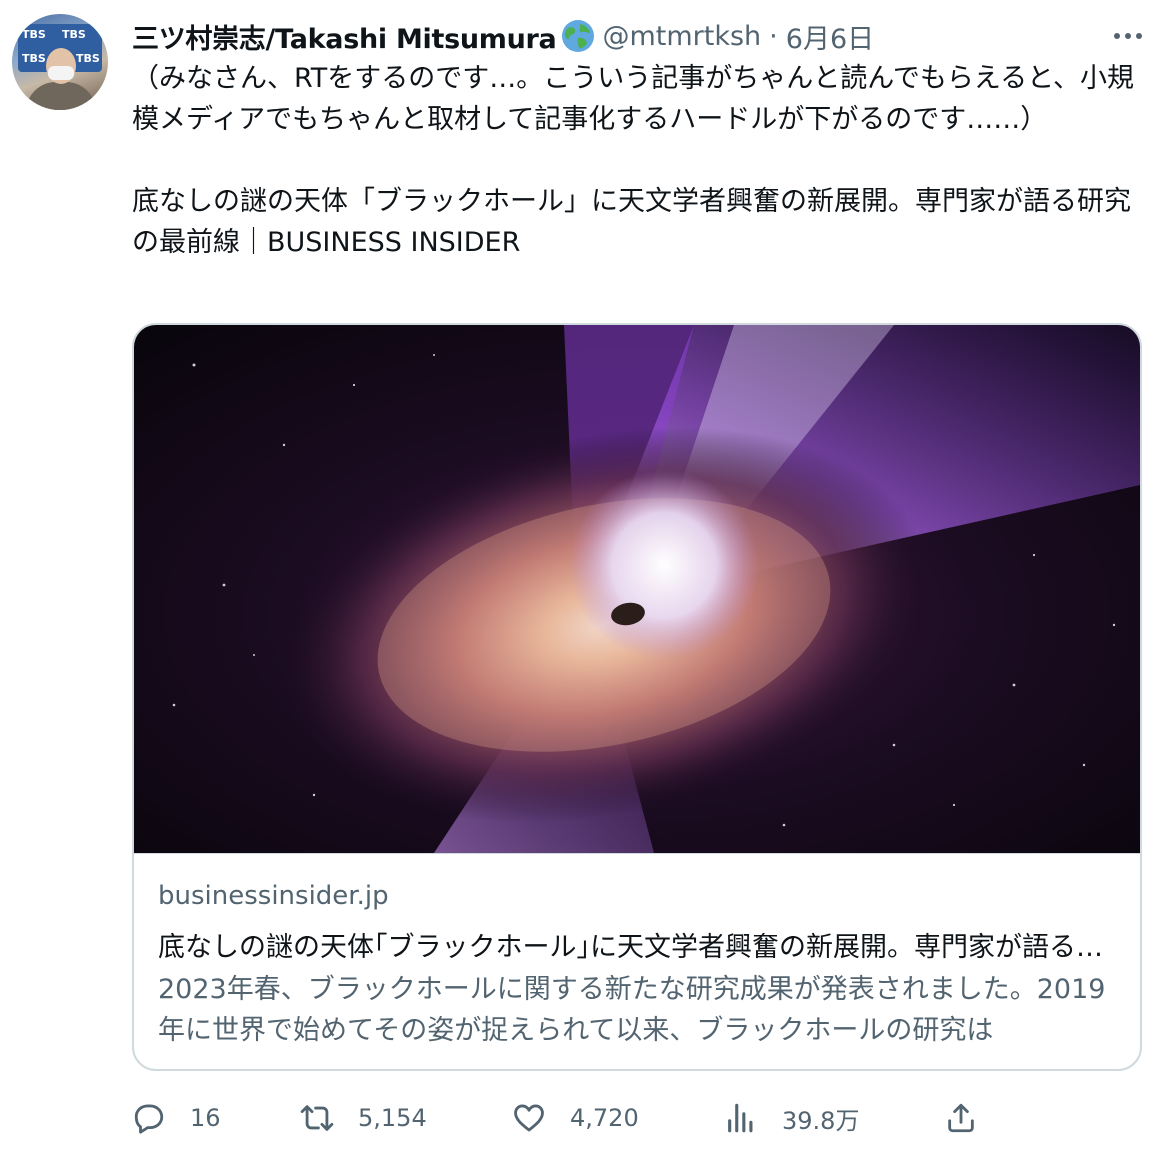 Image resolution: width=1166 pixels, height=1156 pixels. What do you see at coordinates (61, 96) in the screenshot?
I see `avatar-shirt` at bounding box center [61, 96].